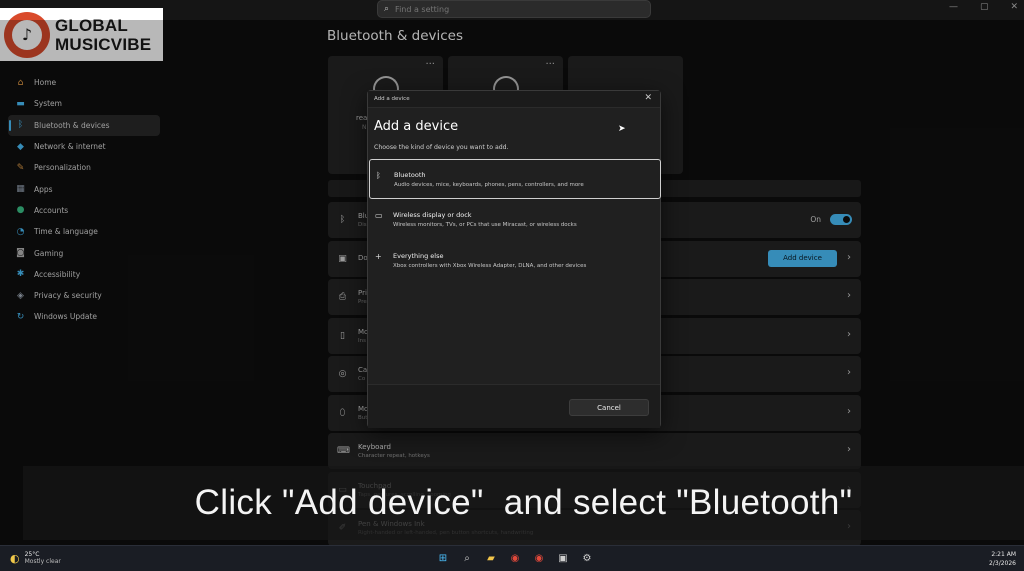 Image resolution: width=1024 pixels, height=571 pixels. Describe the element at coordinates (1003, 554) in the screenshot. I see `clock-time: 2:21 AM` at that location.